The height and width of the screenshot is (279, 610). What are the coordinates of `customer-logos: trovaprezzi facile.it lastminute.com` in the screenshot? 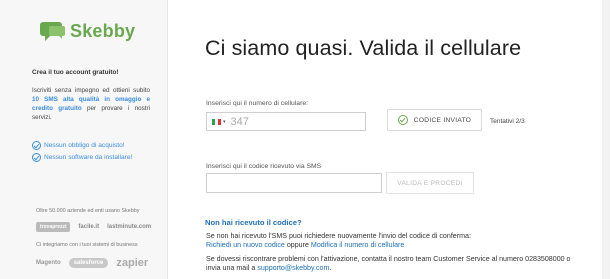 It's located at (93, 227).